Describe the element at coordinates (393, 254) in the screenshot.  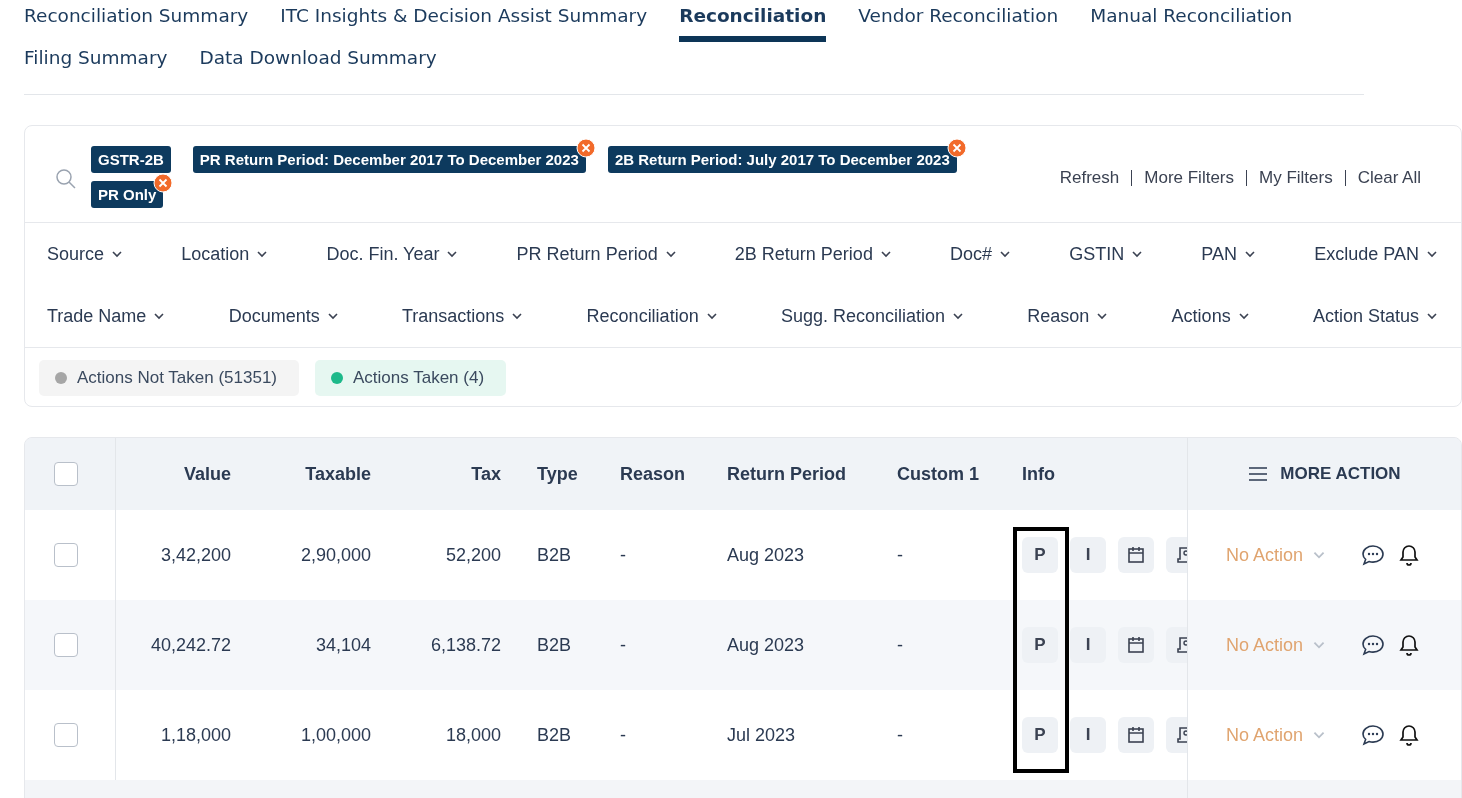
I see `filter-dropdown: Doc. Fin. Year` at that location.